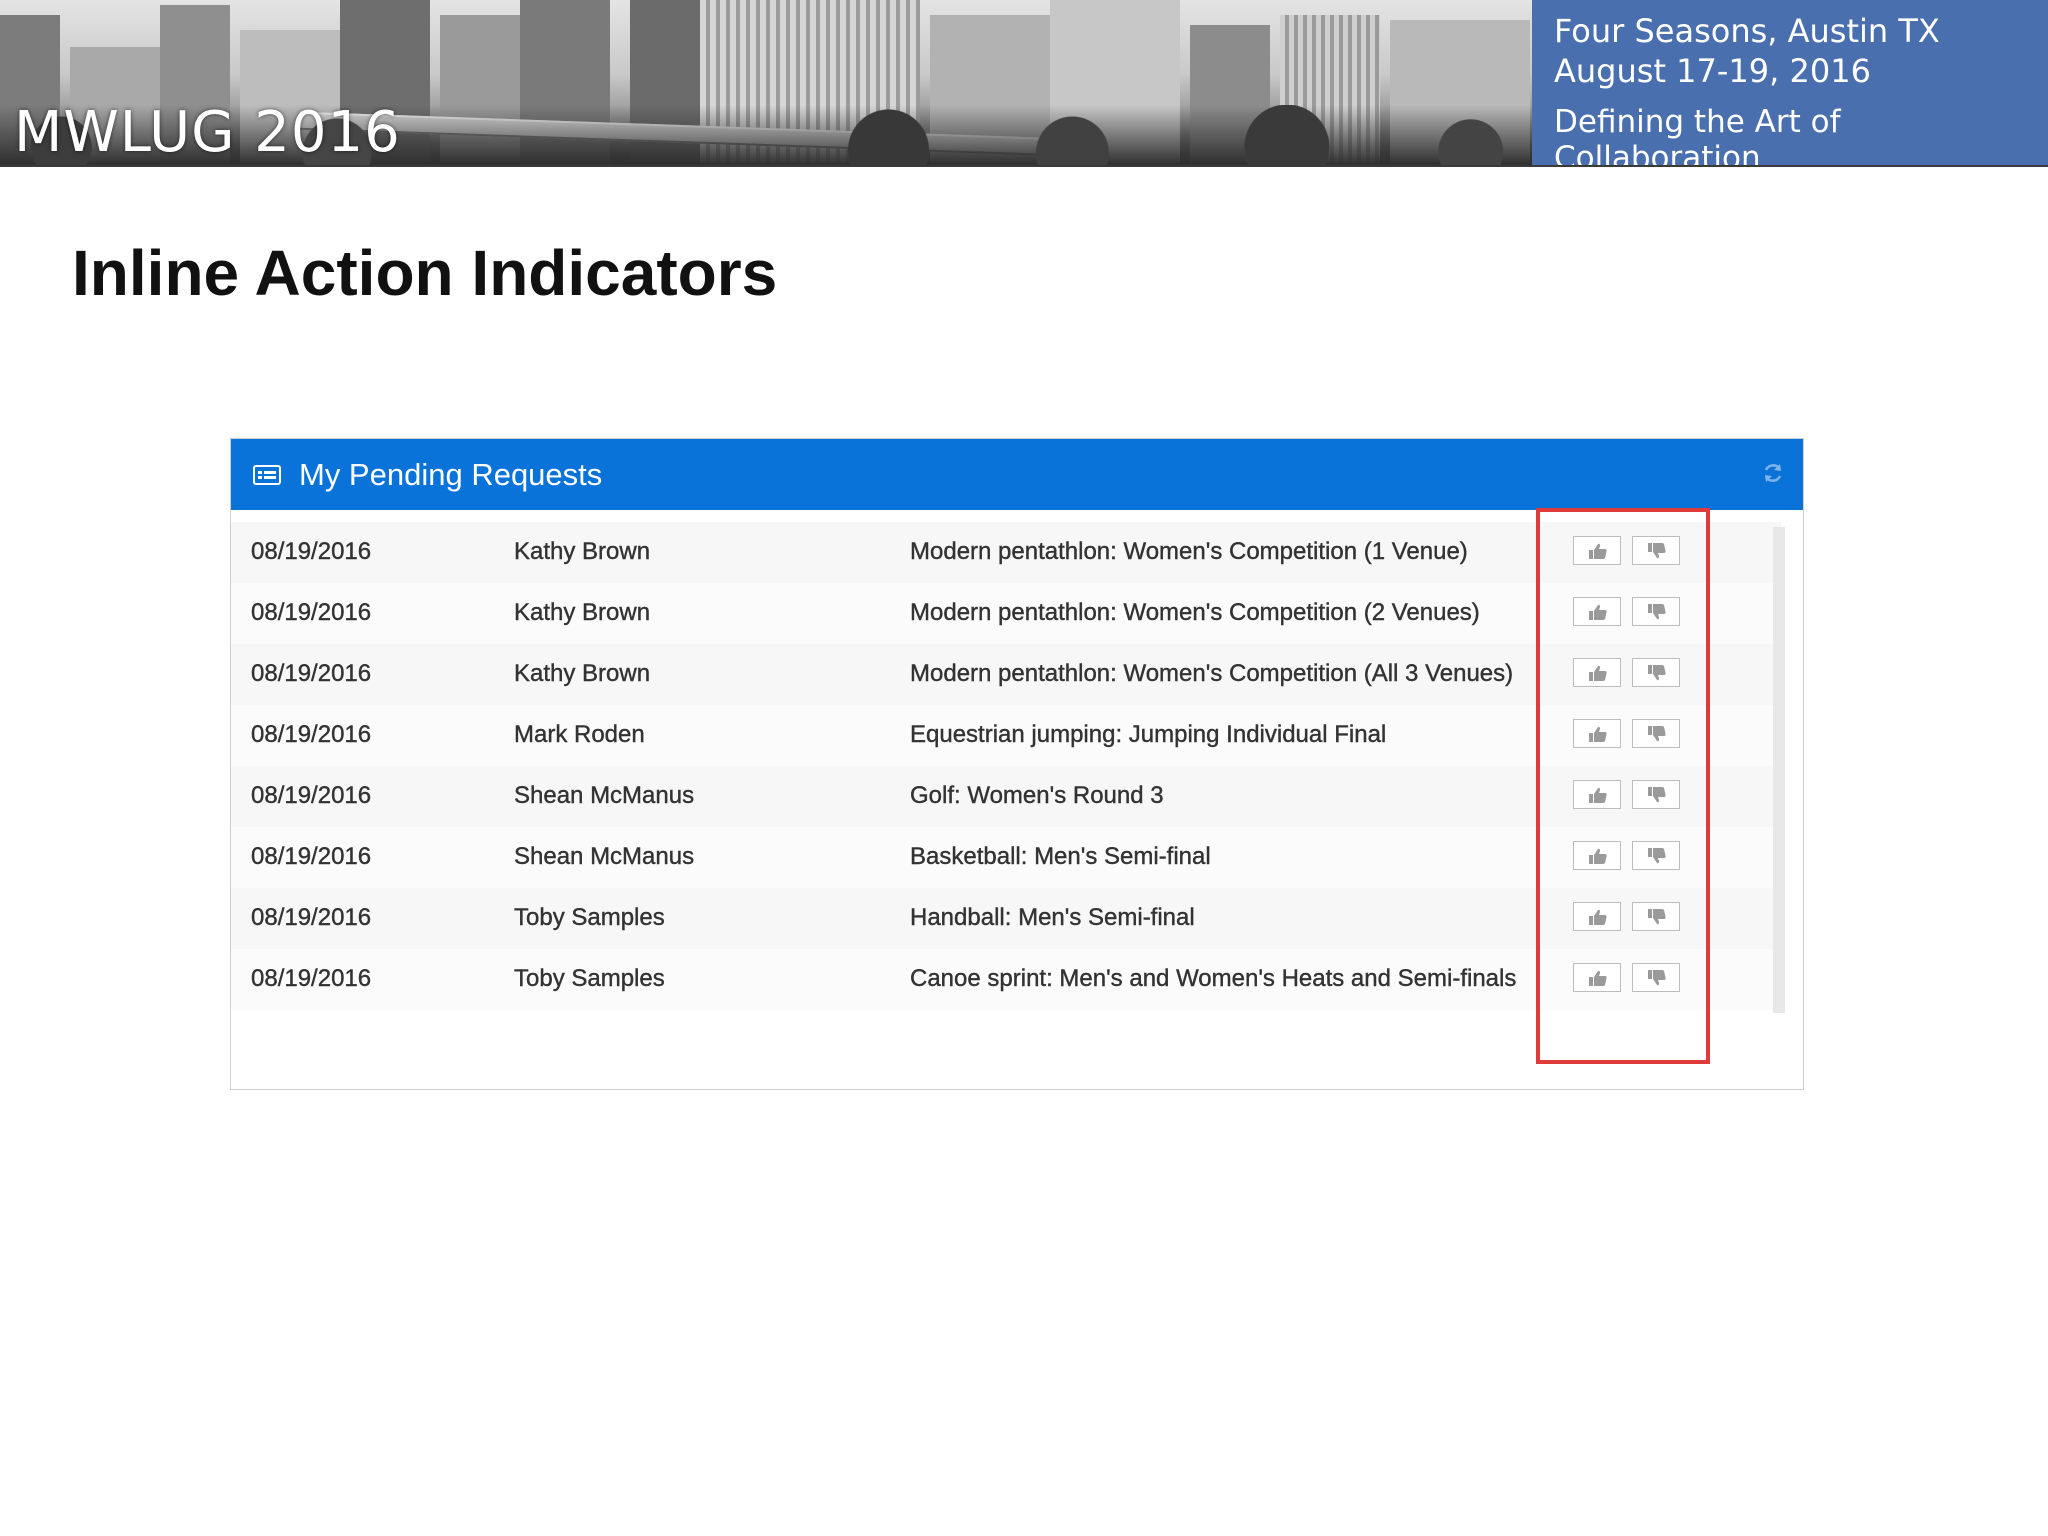 The image size is (2048, 1536). Describe the element at coordinates (1052, 917) in the screenshot. I see `request-event: Handball: Men's Semi-final` at that location.